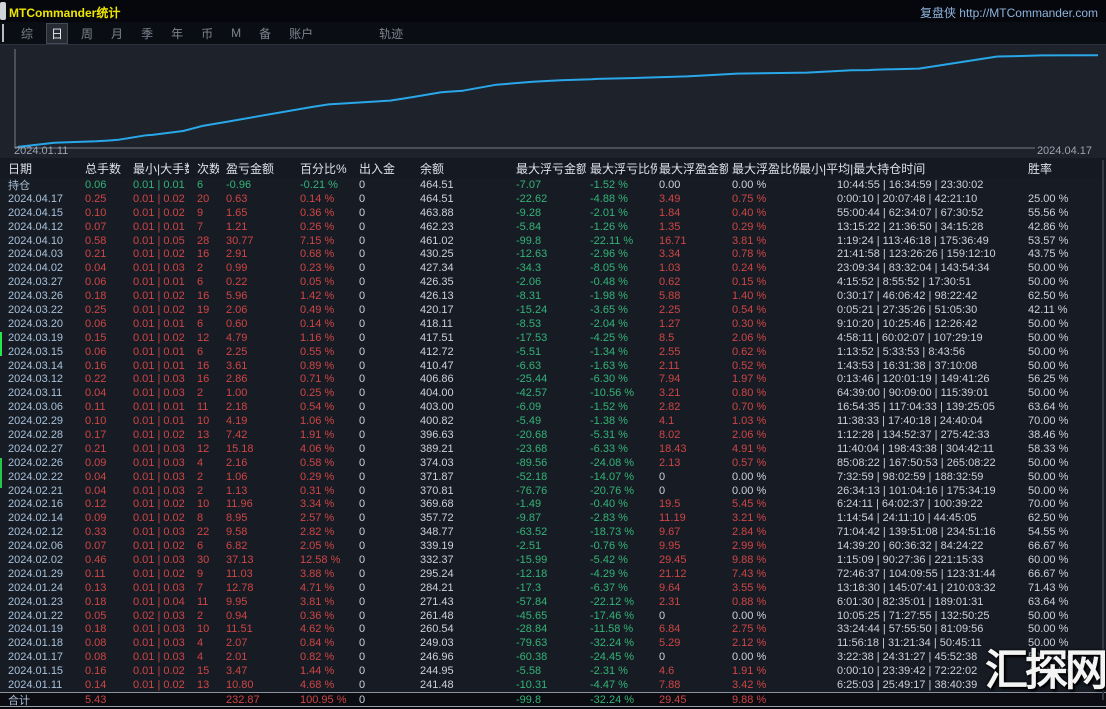 This screenshot has width=1106, height=709. What do you see at coordinates (147, 33) in the screenshot?
I see `tab-季: 季` at bounding box center [147, 33].